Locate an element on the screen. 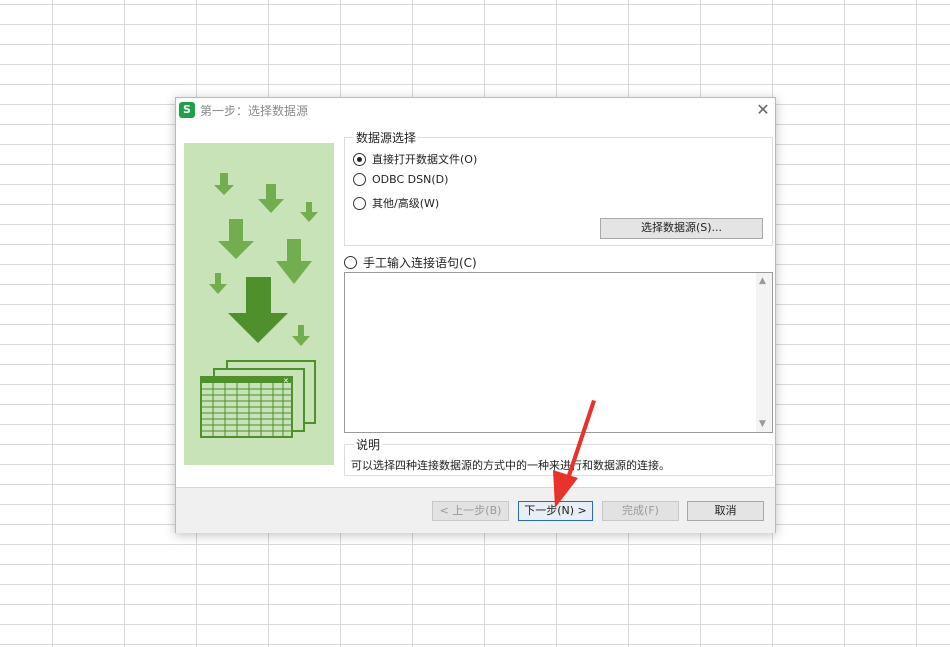  description-legend: 说明 is located at coordinates (368, 444).